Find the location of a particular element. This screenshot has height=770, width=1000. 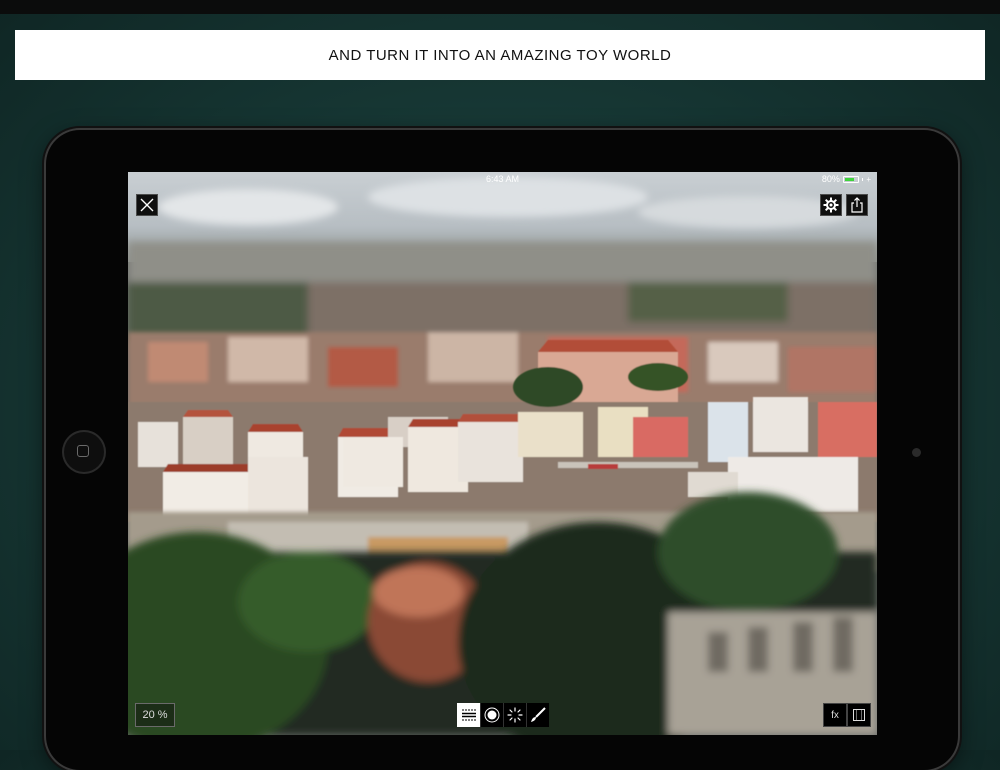

gear-icon is located at coordinates (831, 205).